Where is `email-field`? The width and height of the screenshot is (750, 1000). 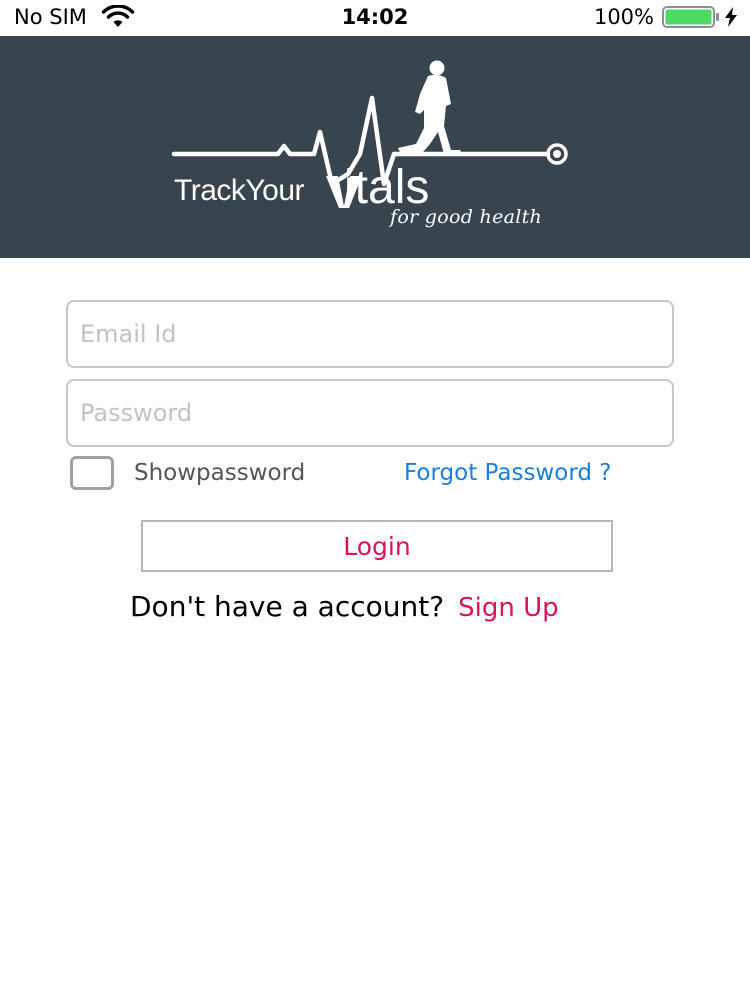
email-field is located at coordinates (370, 334).